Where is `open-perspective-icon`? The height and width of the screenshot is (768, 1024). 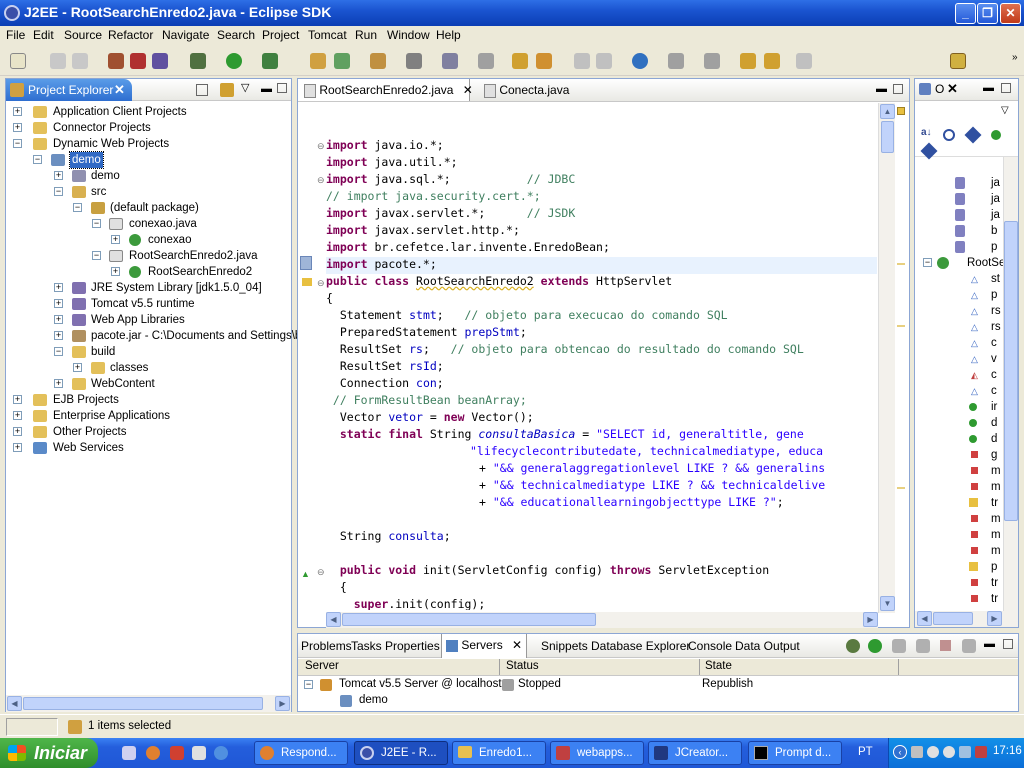
open-perspective-icon is located at coordinates (958, 61).